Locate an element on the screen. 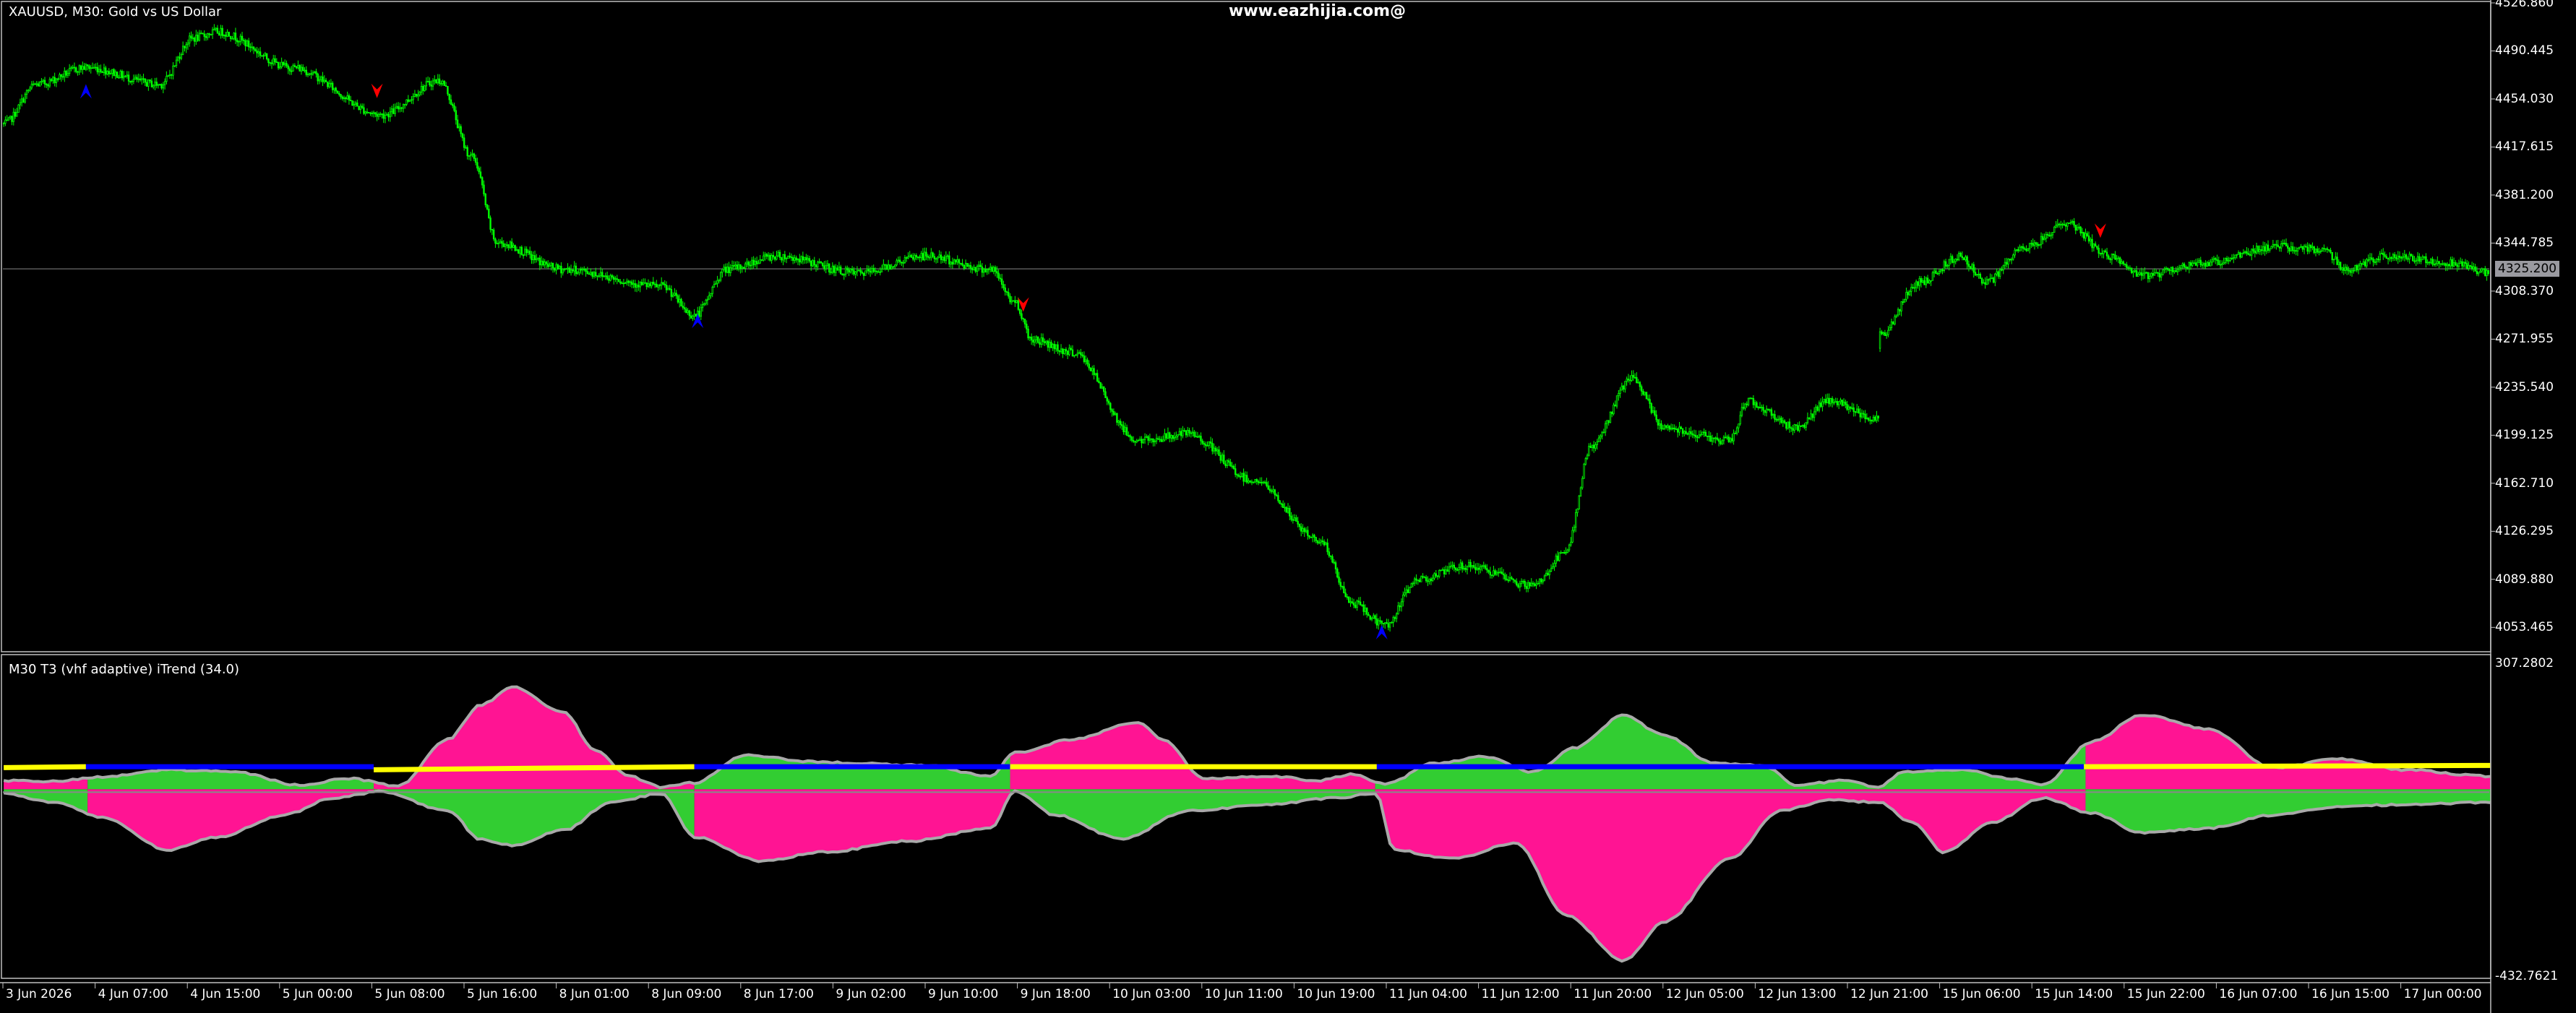  time-axis-label: 11 Jun 20:00 is located at coordinates (1613, 994).